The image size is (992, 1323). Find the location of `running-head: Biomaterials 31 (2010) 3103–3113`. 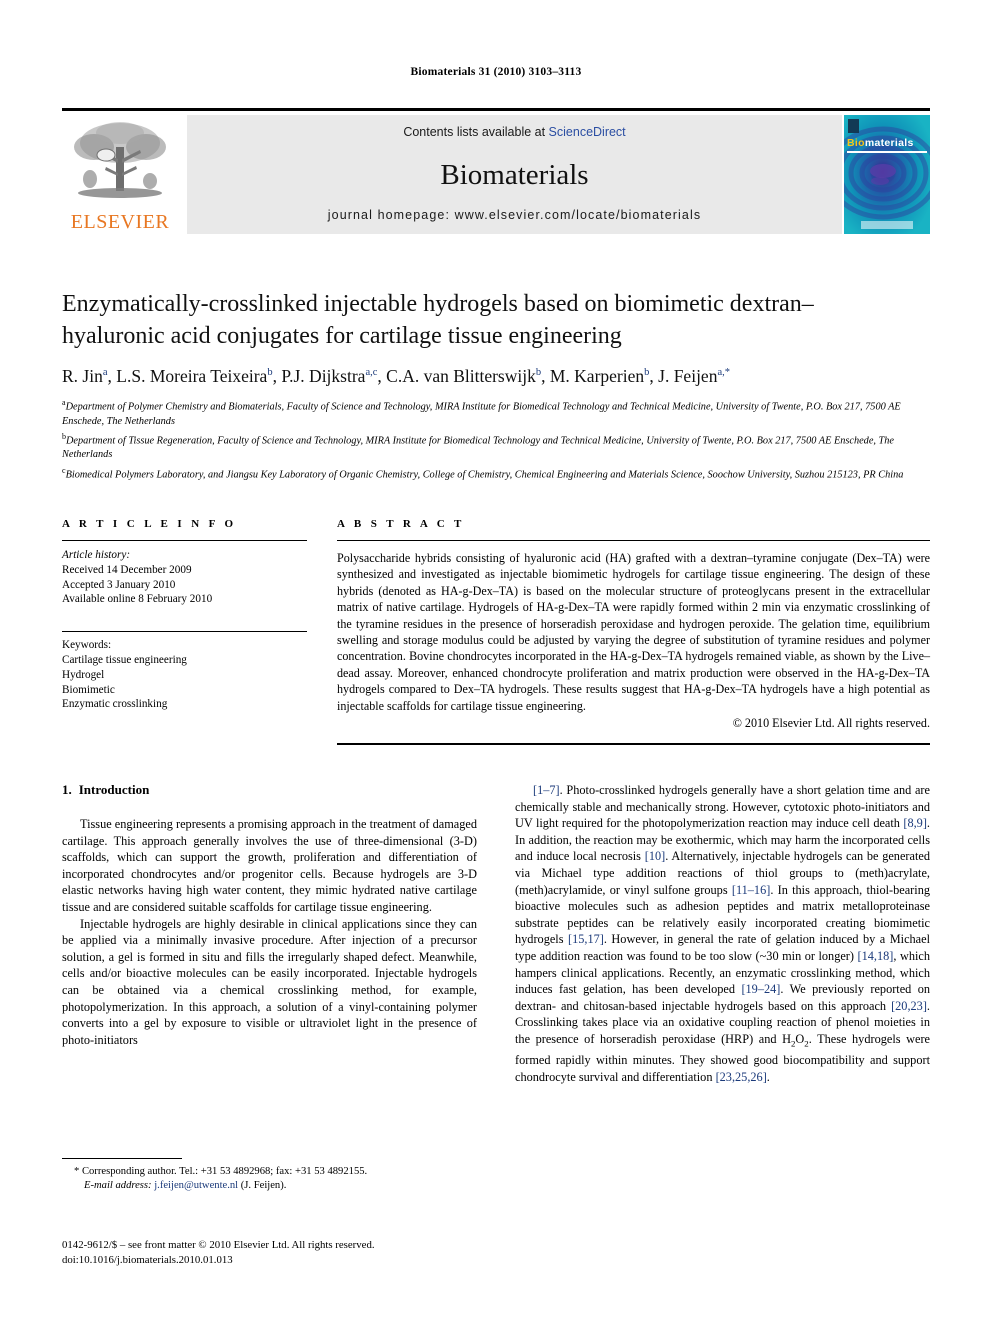

running-head: Biomaterials 31 (2010) 3103–3113 is located at coordinates (496, 72).